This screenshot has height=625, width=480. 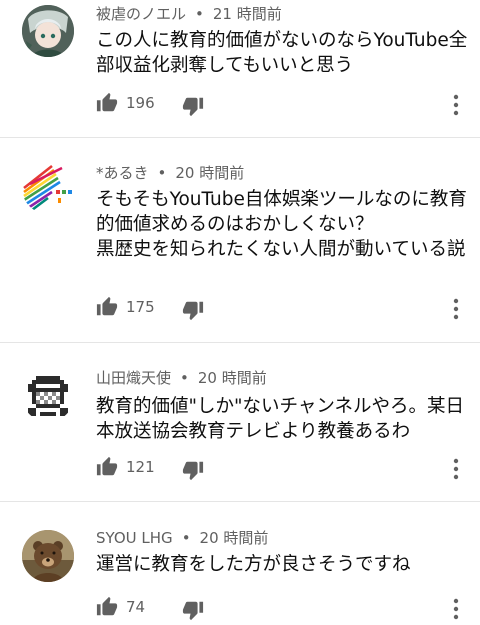 I want to click on like-count: 121, so click(x=140, y=467).